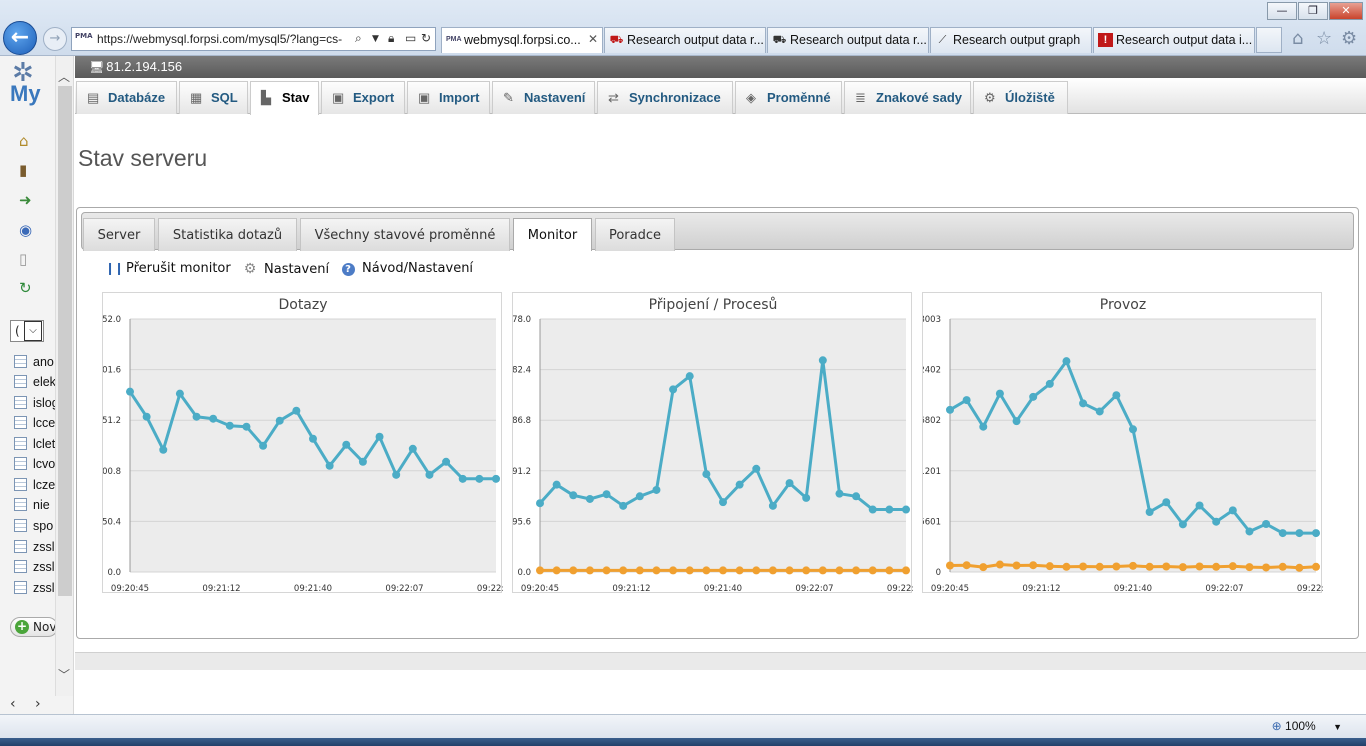 This screenshot has width=1366, height=746. I want to click on y-tick-label: 95.6, so click(522, 522).